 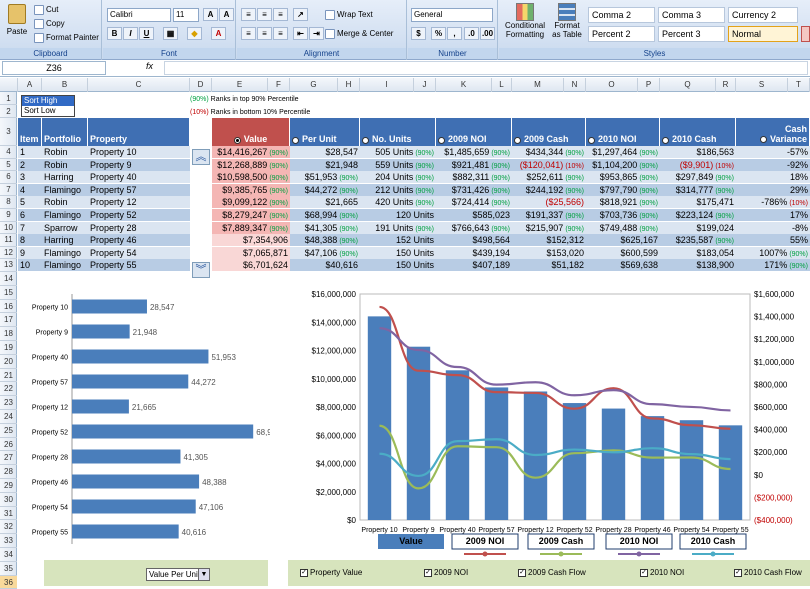 What do you see at coordinates (474, 215) in the screenshot?
I see `cell-noi09: $585,023` at bounding box center [474, 215].